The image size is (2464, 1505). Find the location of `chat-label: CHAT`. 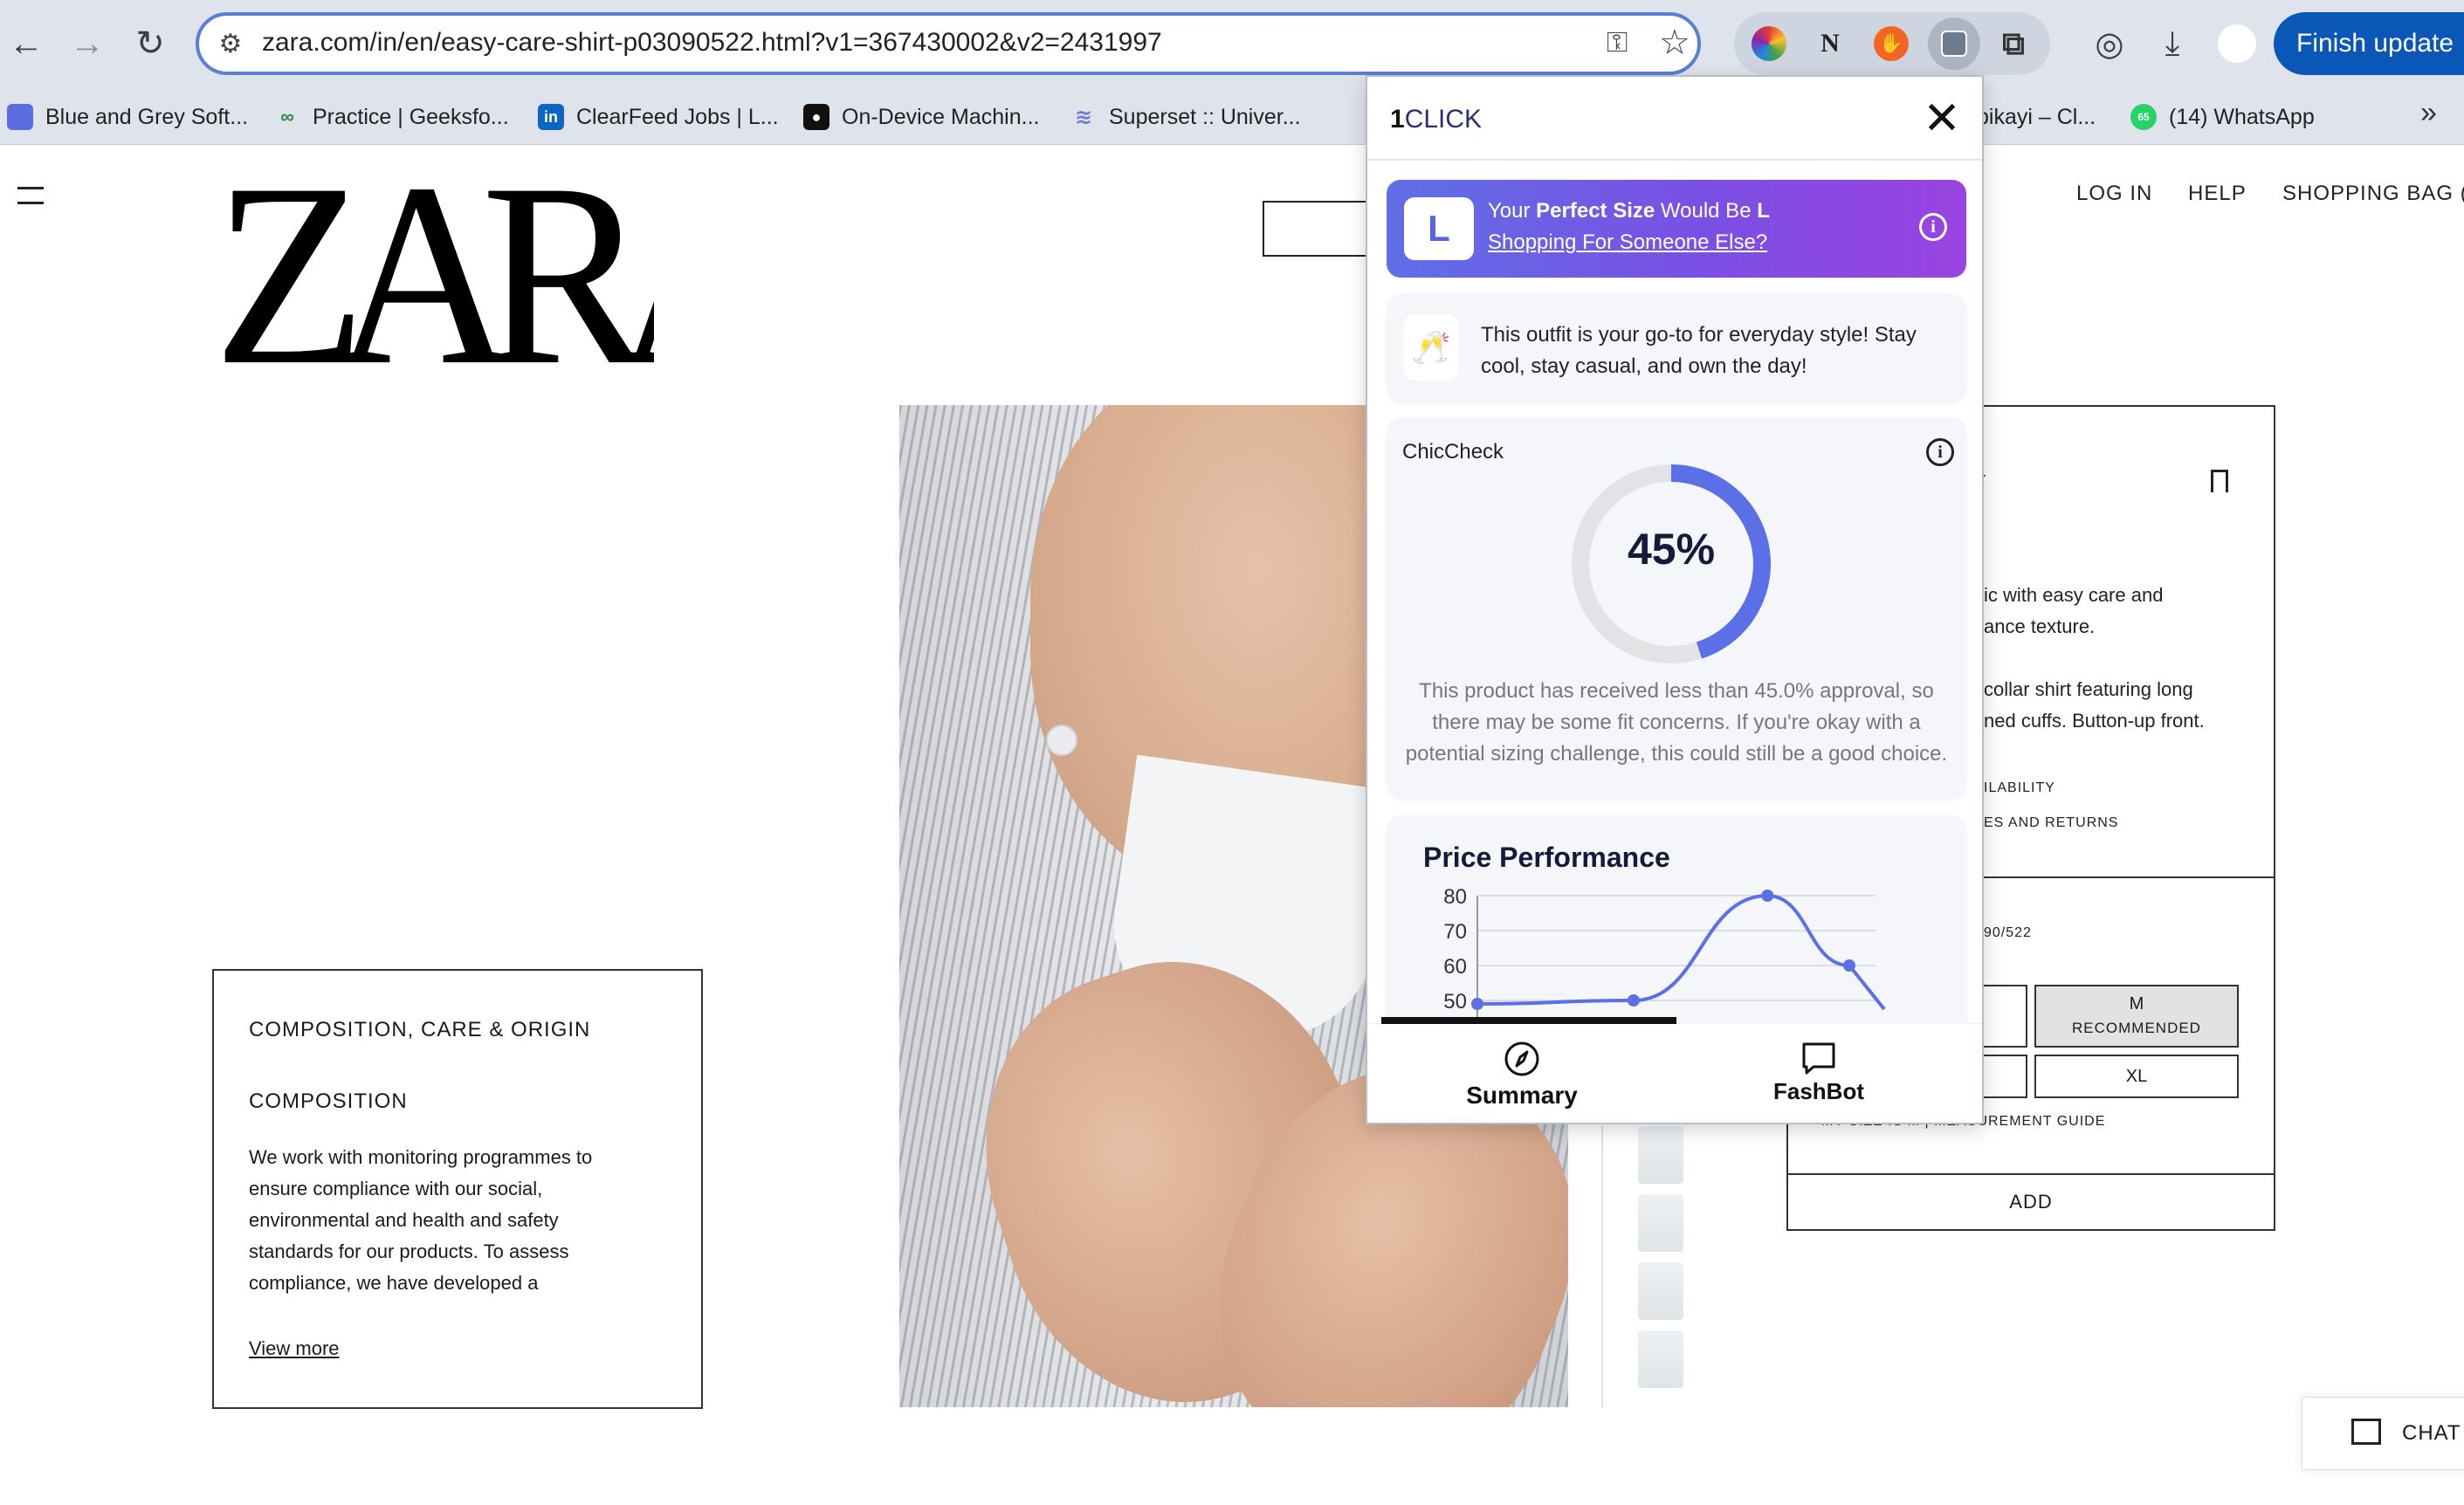

chat-label: CHAT is located at coordinates (2431, 1433).